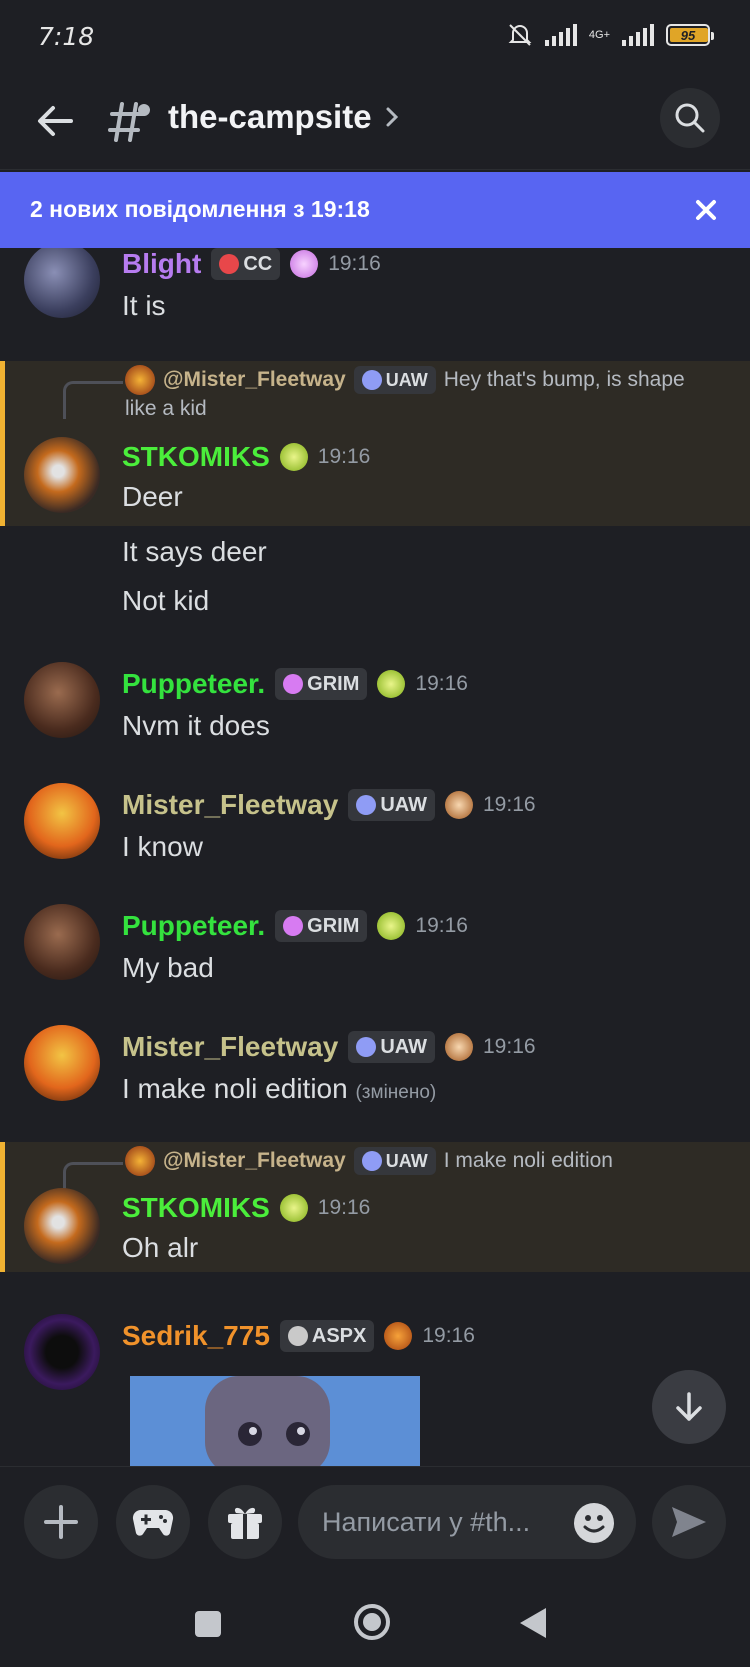 The width and height of the screenshot is (750, 1667). I want to click on smile-icon, so click(594, 1524).